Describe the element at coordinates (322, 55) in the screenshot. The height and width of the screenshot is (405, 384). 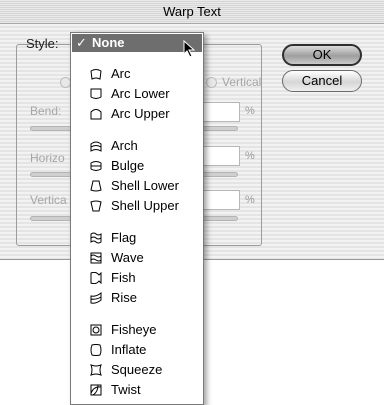
I see `ok-button: OK` at that location.